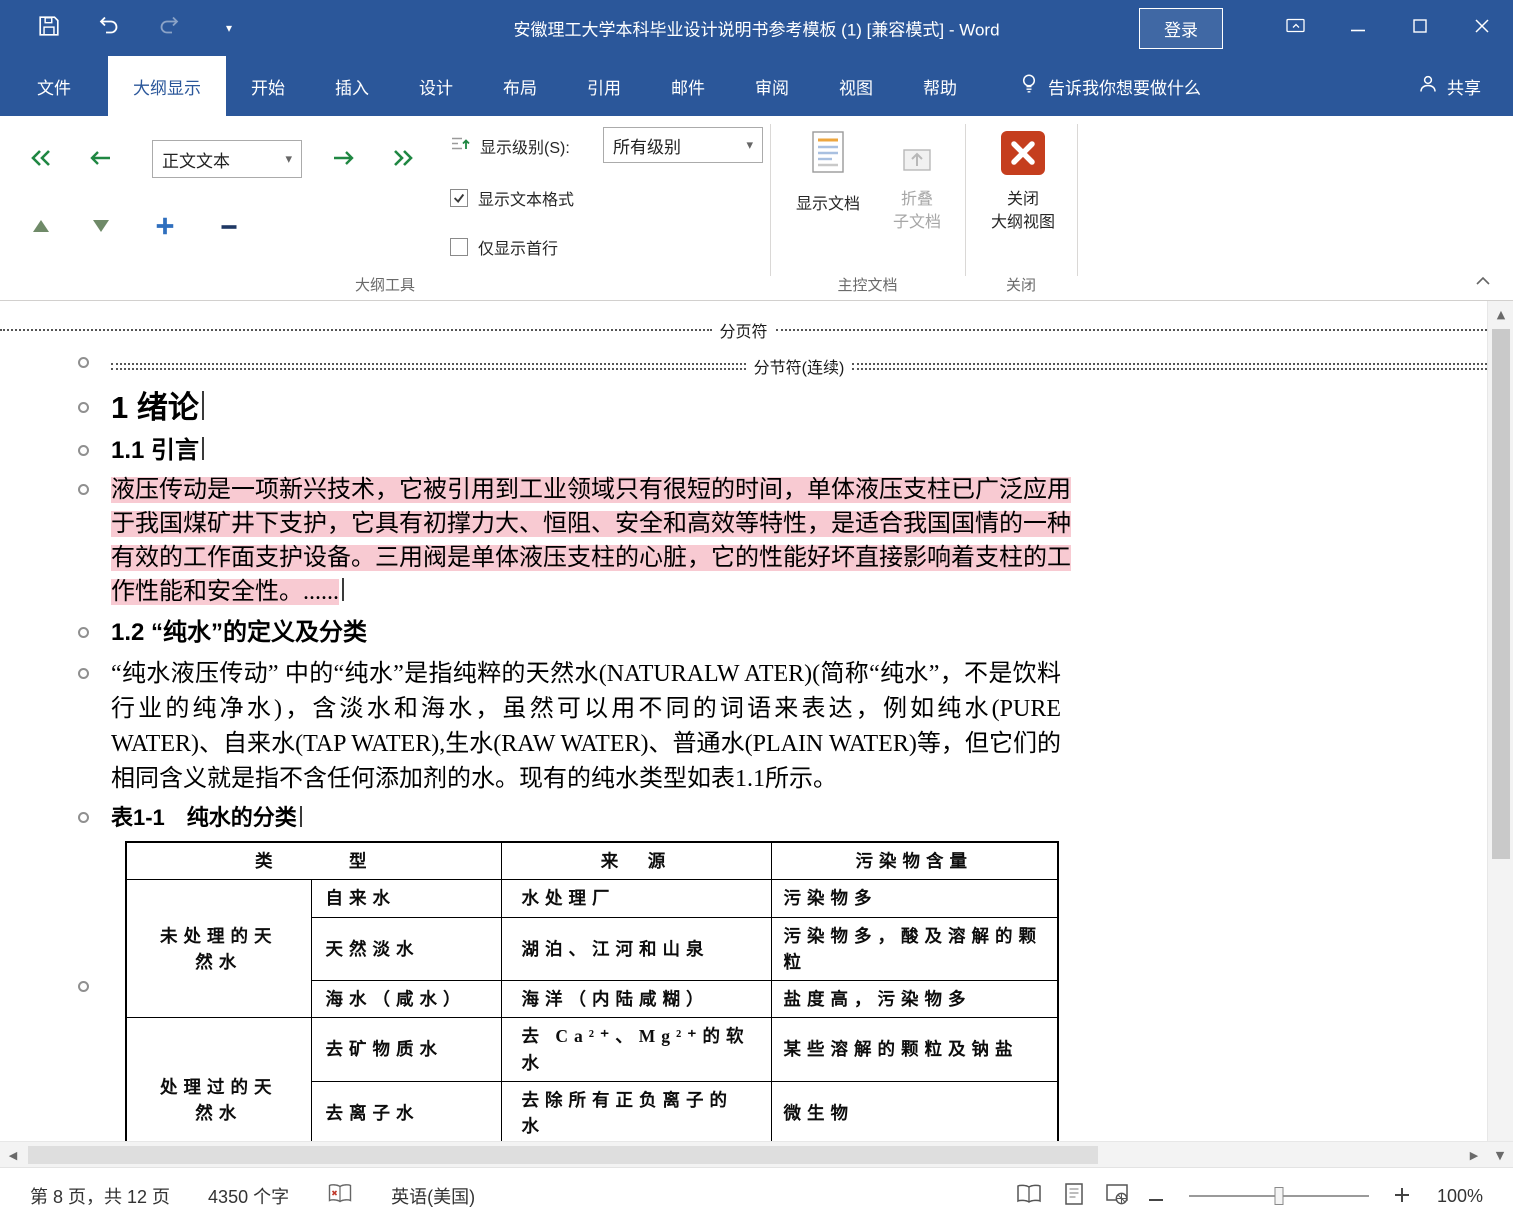 The height and width of the screenshot is (1224, 1513). I want to click on heading-1-2: 1.2 “纯水”的定义及分类, so click(239, 633).